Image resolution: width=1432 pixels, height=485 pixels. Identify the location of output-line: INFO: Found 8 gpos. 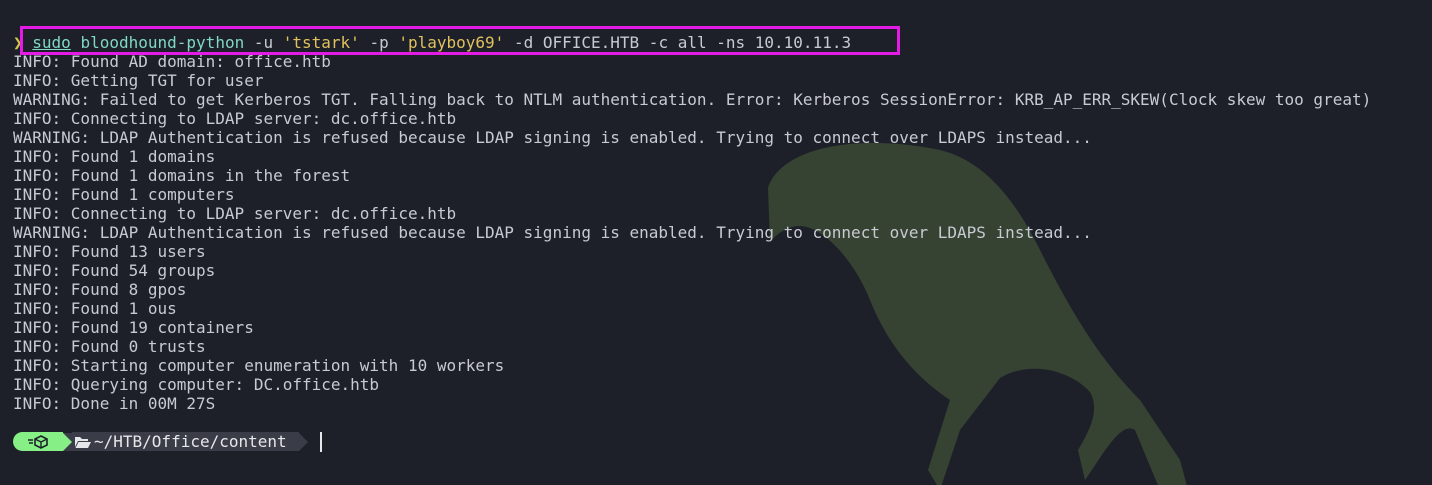
(100, 289).